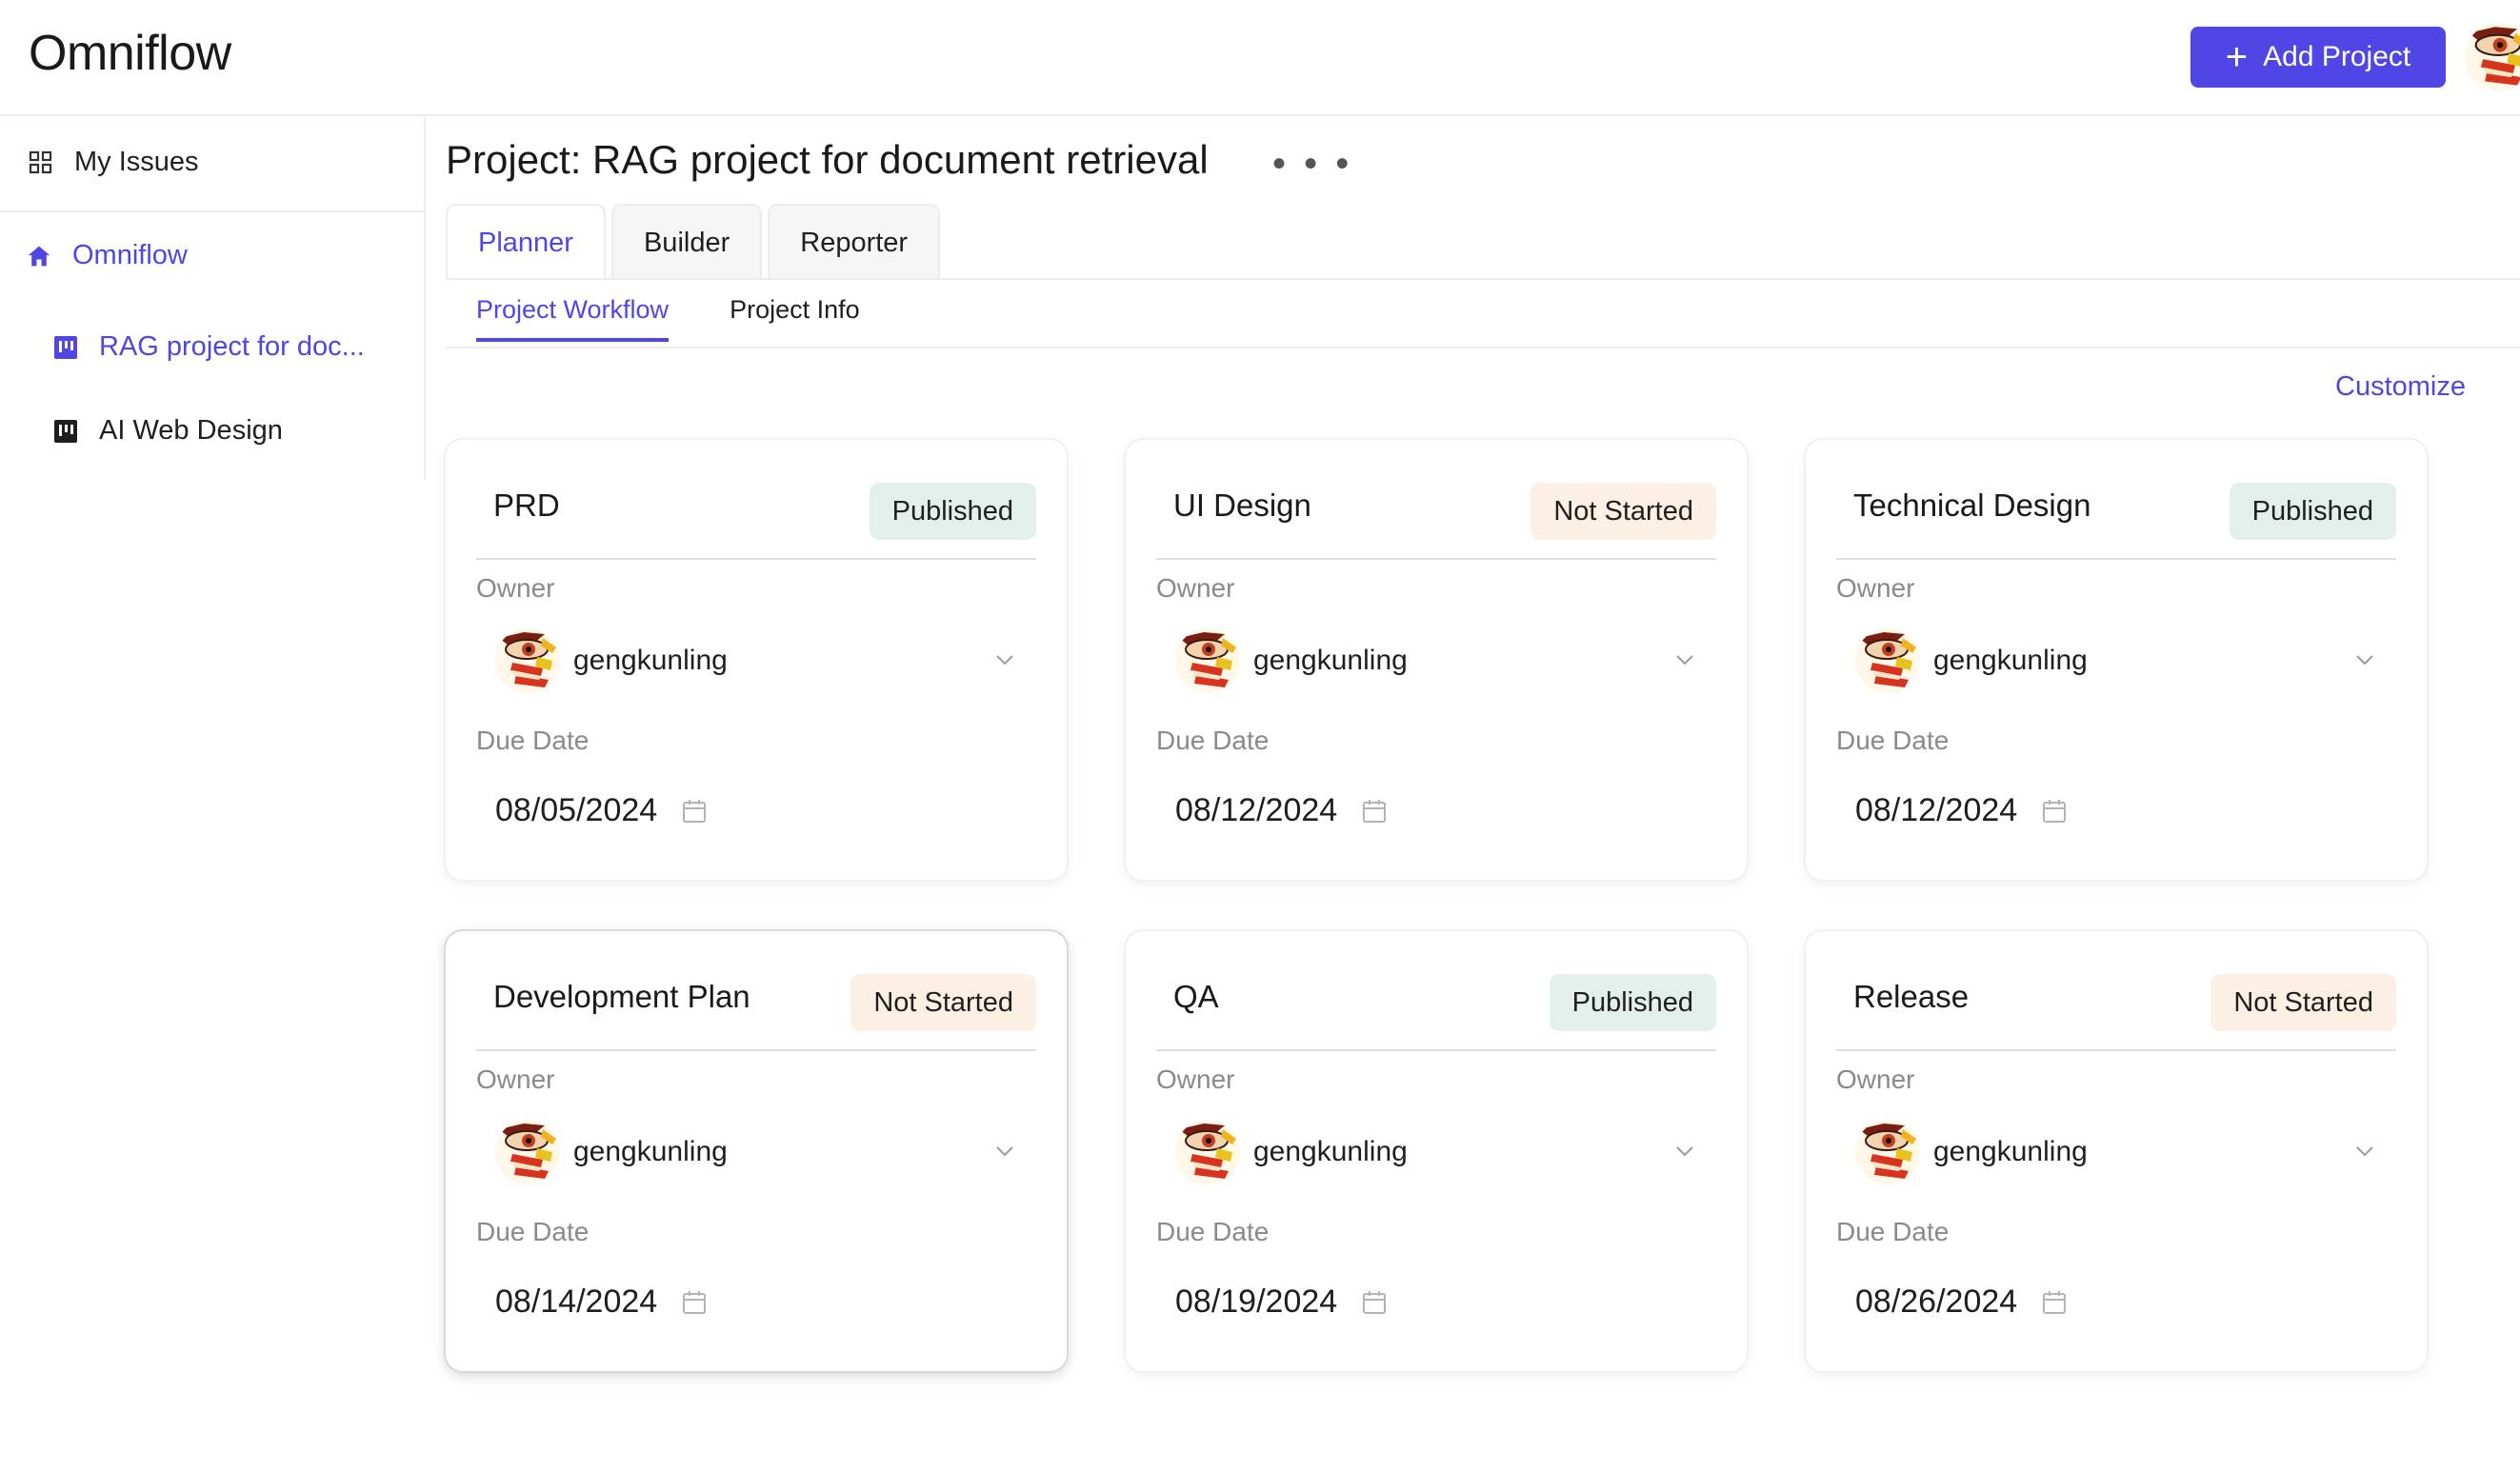 Image resolution: width=2520 pixels, height=1472 pixels. What do you see at coordinates (1483, 279) in the screenshot?
I see `tabs-divider` at bounding box center [1483, 279].